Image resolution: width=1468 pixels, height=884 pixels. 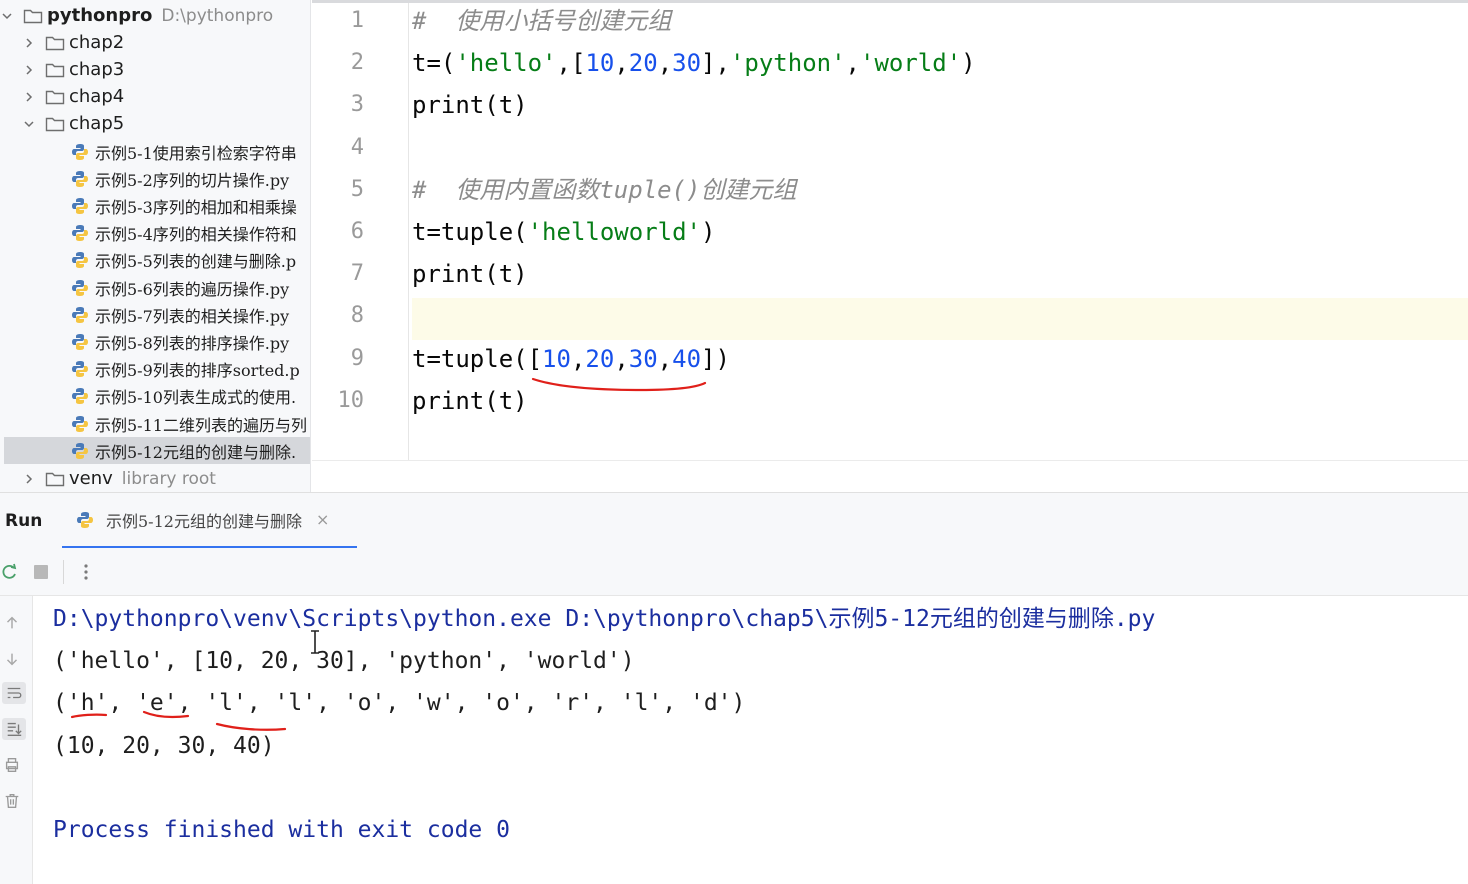 I want to click on code-token: ]), so click(x=715, y=358).